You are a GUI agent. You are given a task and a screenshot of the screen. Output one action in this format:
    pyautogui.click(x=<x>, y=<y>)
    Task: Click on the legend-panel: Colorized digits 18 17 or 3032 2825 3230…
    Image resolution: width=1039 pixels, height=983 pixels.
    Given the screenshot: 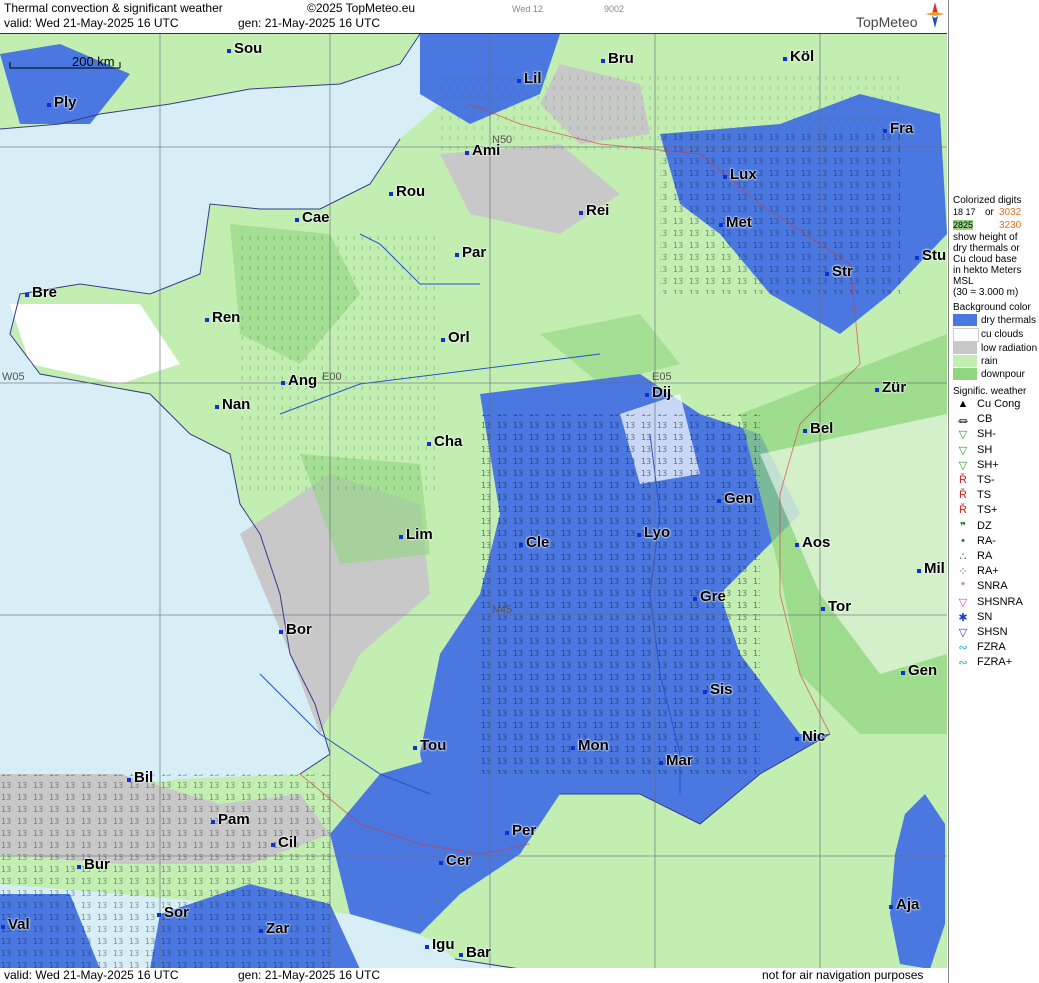 What is the action you would take?
    pyautogui.click(x=993, y=491)
    